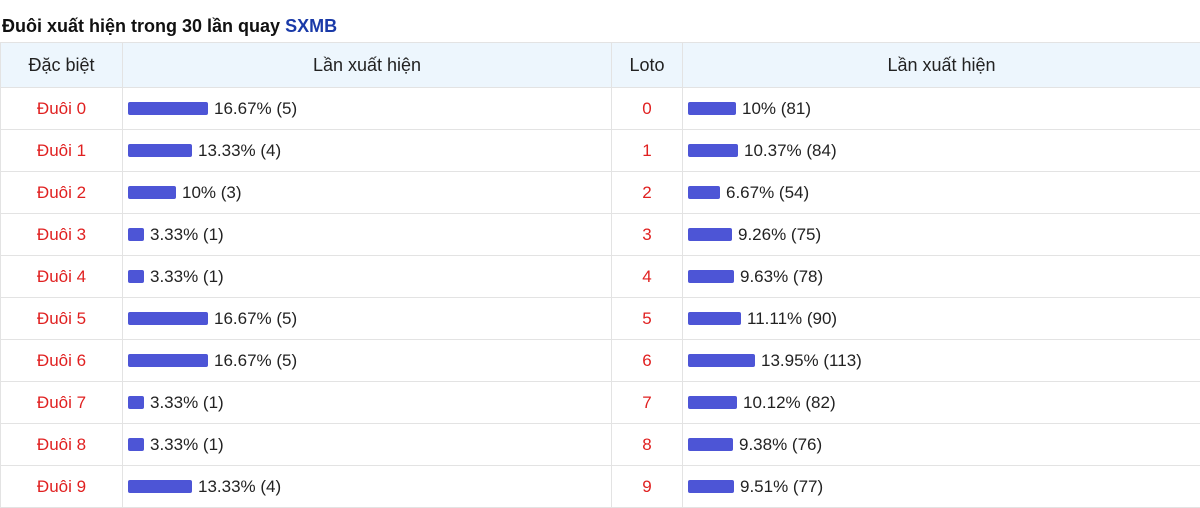 The image size is (1200, 508). Describe the element at coordinates (647, 192) in the screenshot. I see `loto-label: 2` at that location.